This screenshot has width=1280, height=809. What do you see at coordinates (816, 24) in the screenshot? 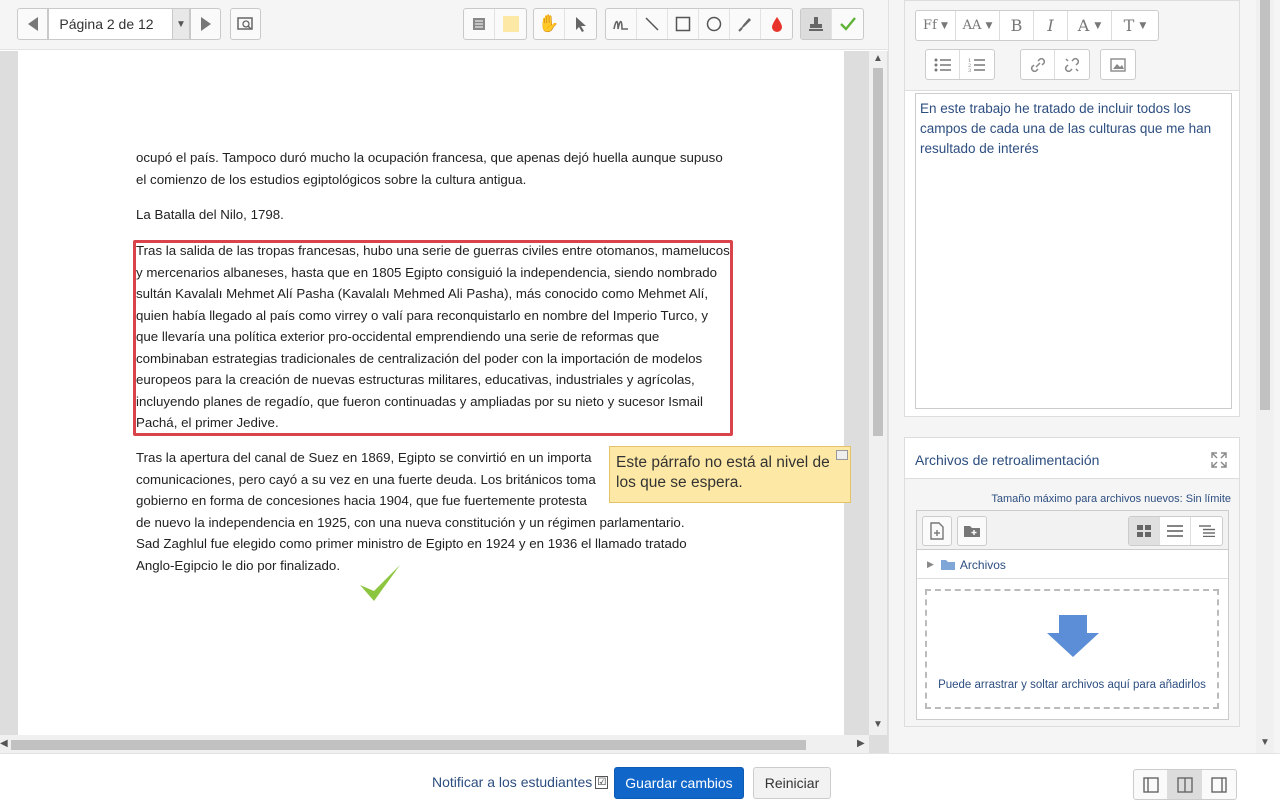
I see `stamp-tool-button` at bounding box center [816, 24].